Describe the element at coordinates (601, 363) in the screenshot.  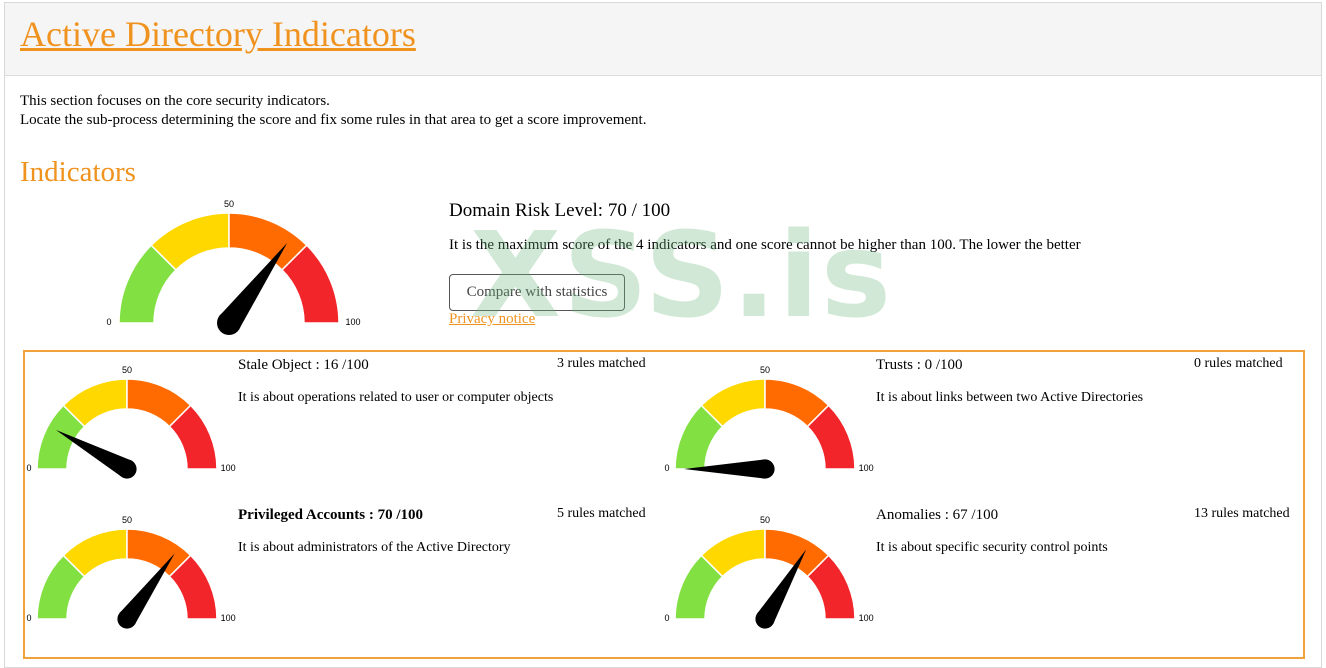
I see `stale-object-rules-matched: 3 rules matched` at that location.